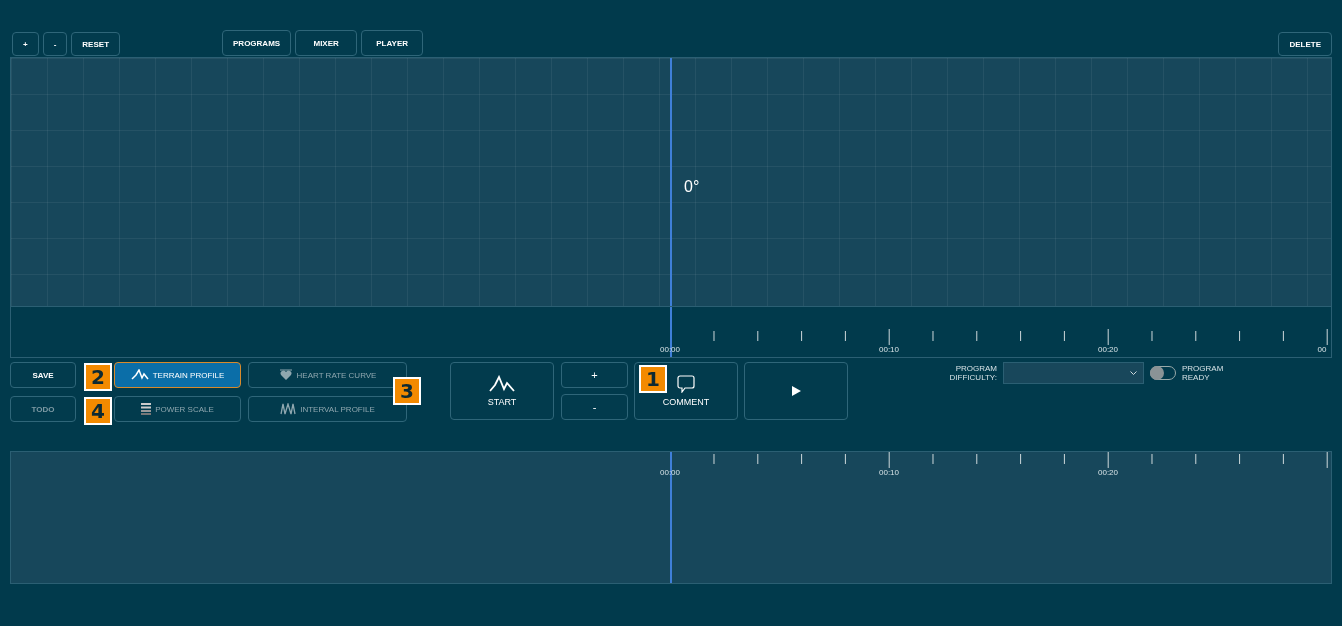 This screenshot has width=1342, height=626. Describe the element at coordinates (326, 43) in the screenshot. I see `view-tab: MIXER` at that location.